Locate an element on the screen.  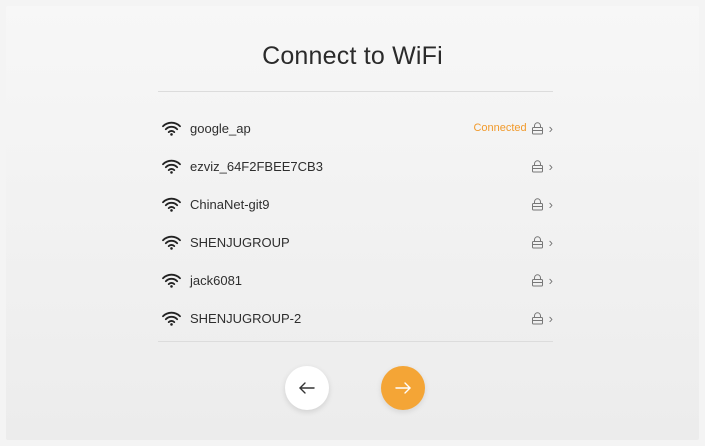
top-divider is located at coordinates (355, 91).